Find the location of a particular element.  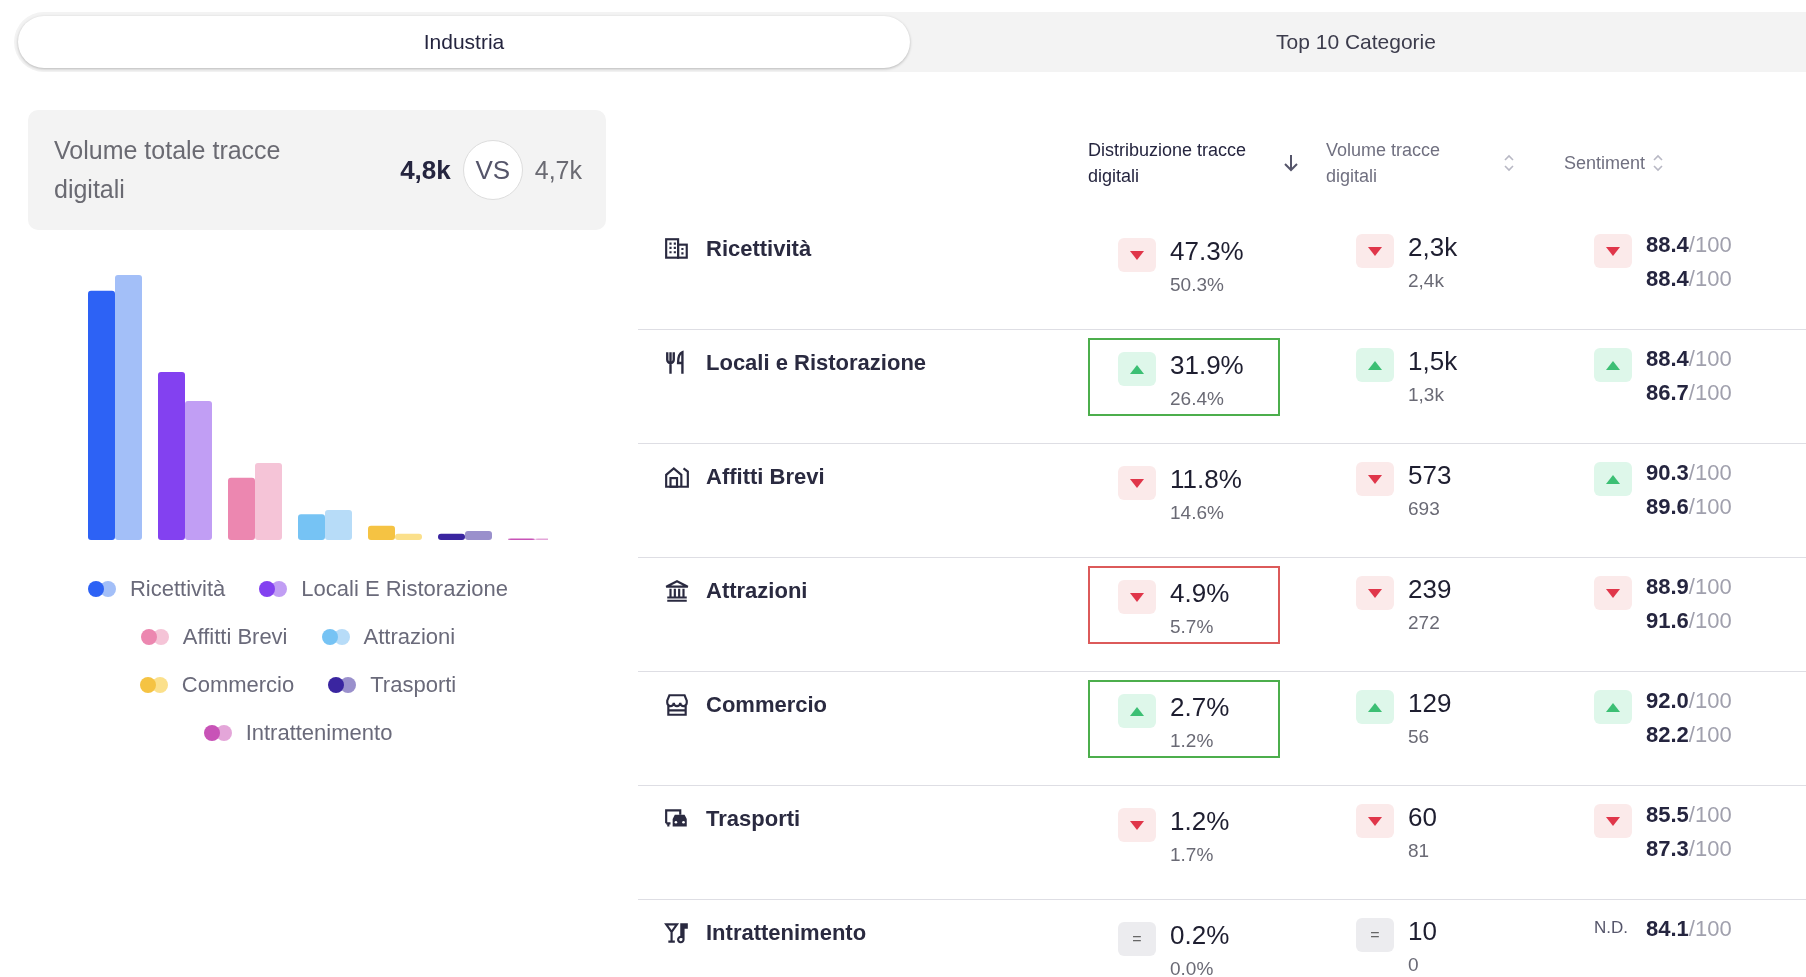

current-score: 90.3/100 is located at coordinates (1689, 473).